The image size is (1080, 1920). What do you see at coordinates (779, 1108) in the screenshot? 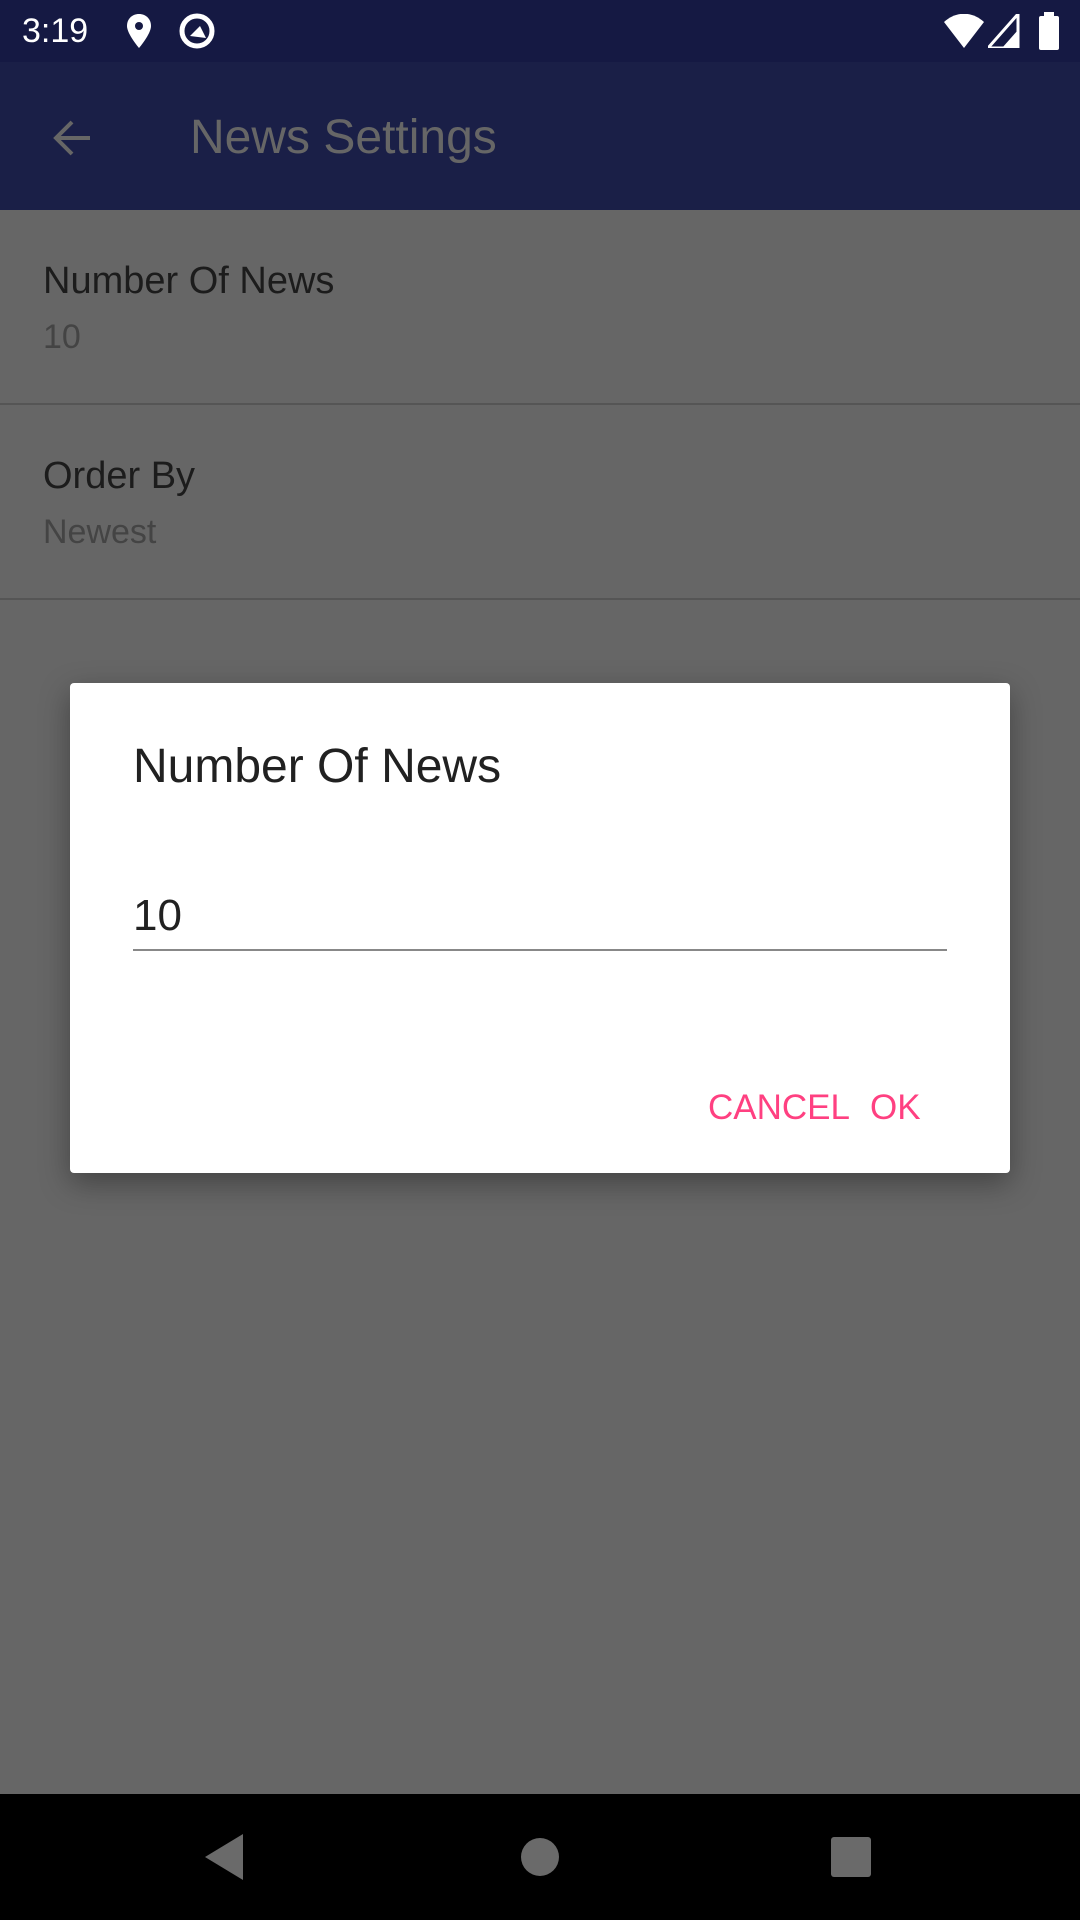
I see `cancel-button: CANCEL` at bounding box center [779, 1108].